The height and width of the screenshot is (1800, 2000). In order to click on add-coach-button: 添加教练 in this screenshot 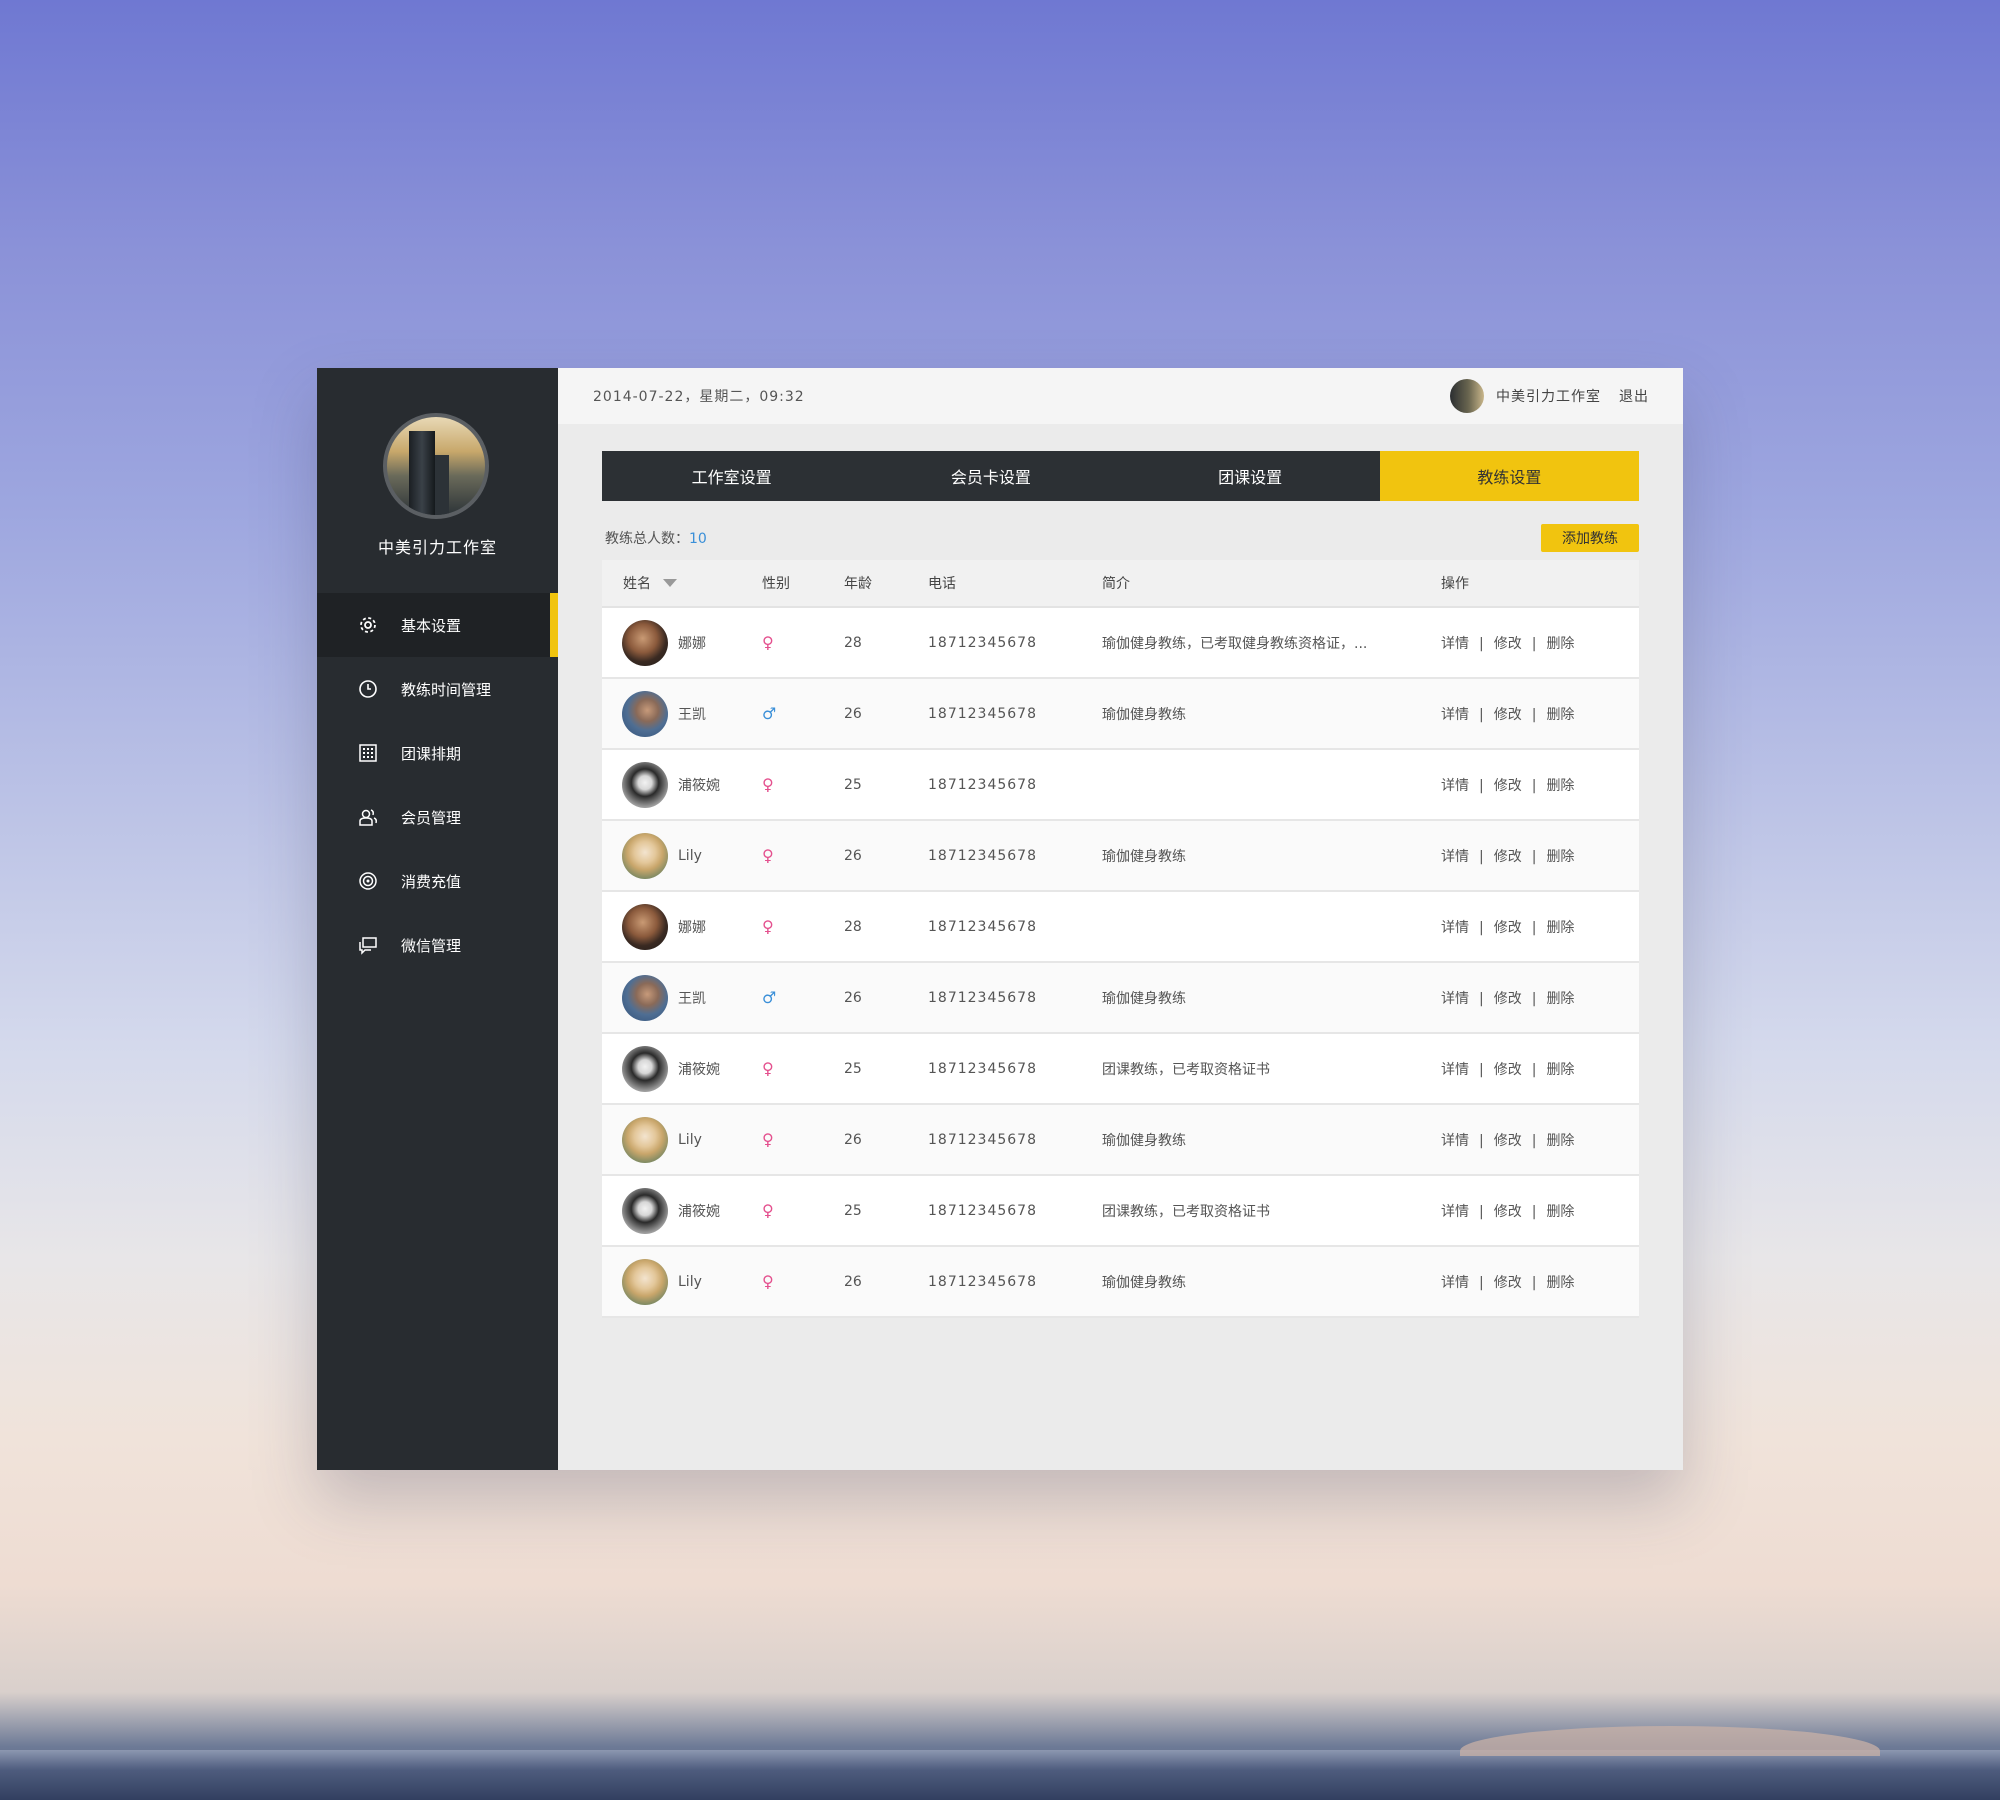, I will do `click(1590, 538)`.